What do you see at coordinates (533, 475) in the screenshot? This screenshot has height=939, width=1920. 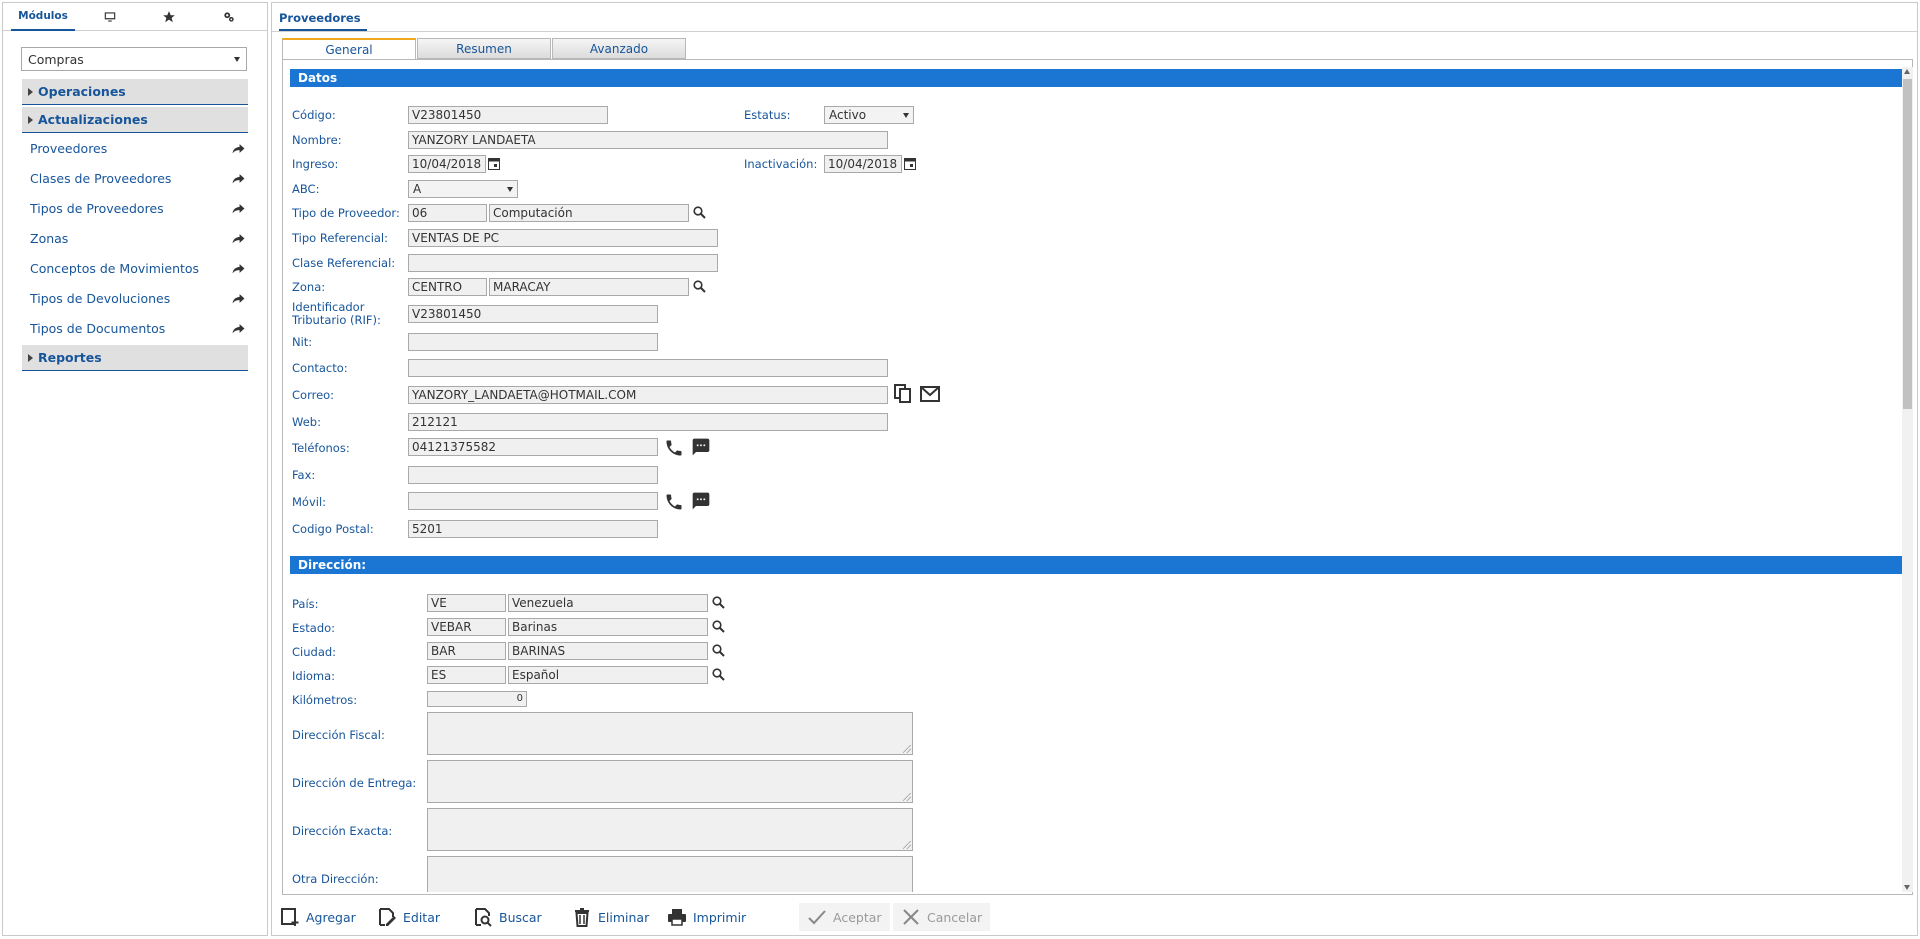 I see `fax-field` at bounding box center [533, 475].